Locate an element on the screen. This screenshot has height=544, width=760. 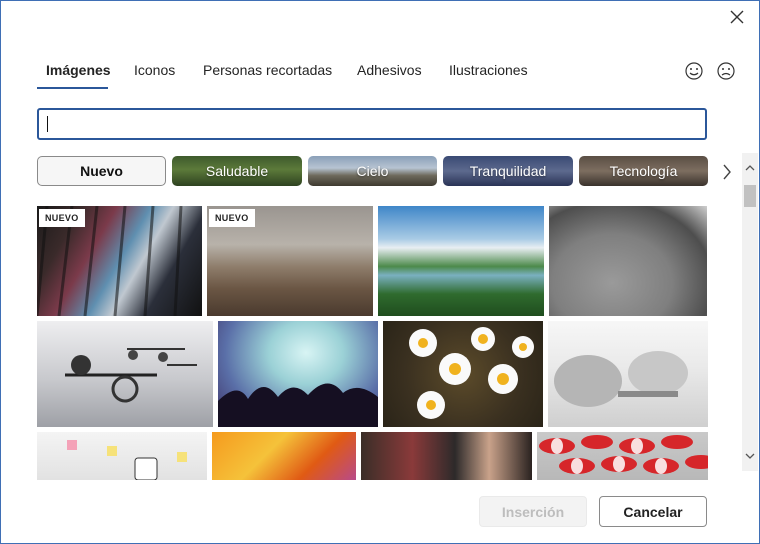
tab-illustrations: Ilustraciones is located at coordinates (488, 70).